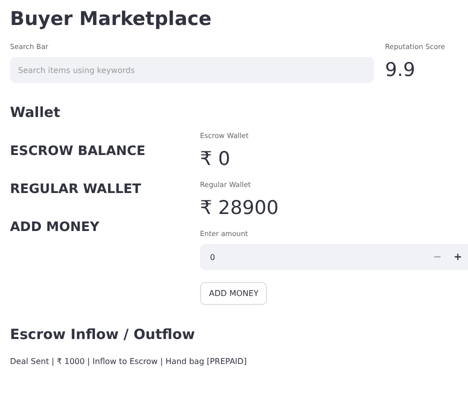  What do you see at coordinates (78, 152) in the screenshot?
I see `section-label: ESCROW BALANCE` at bounding box center [78, 152].